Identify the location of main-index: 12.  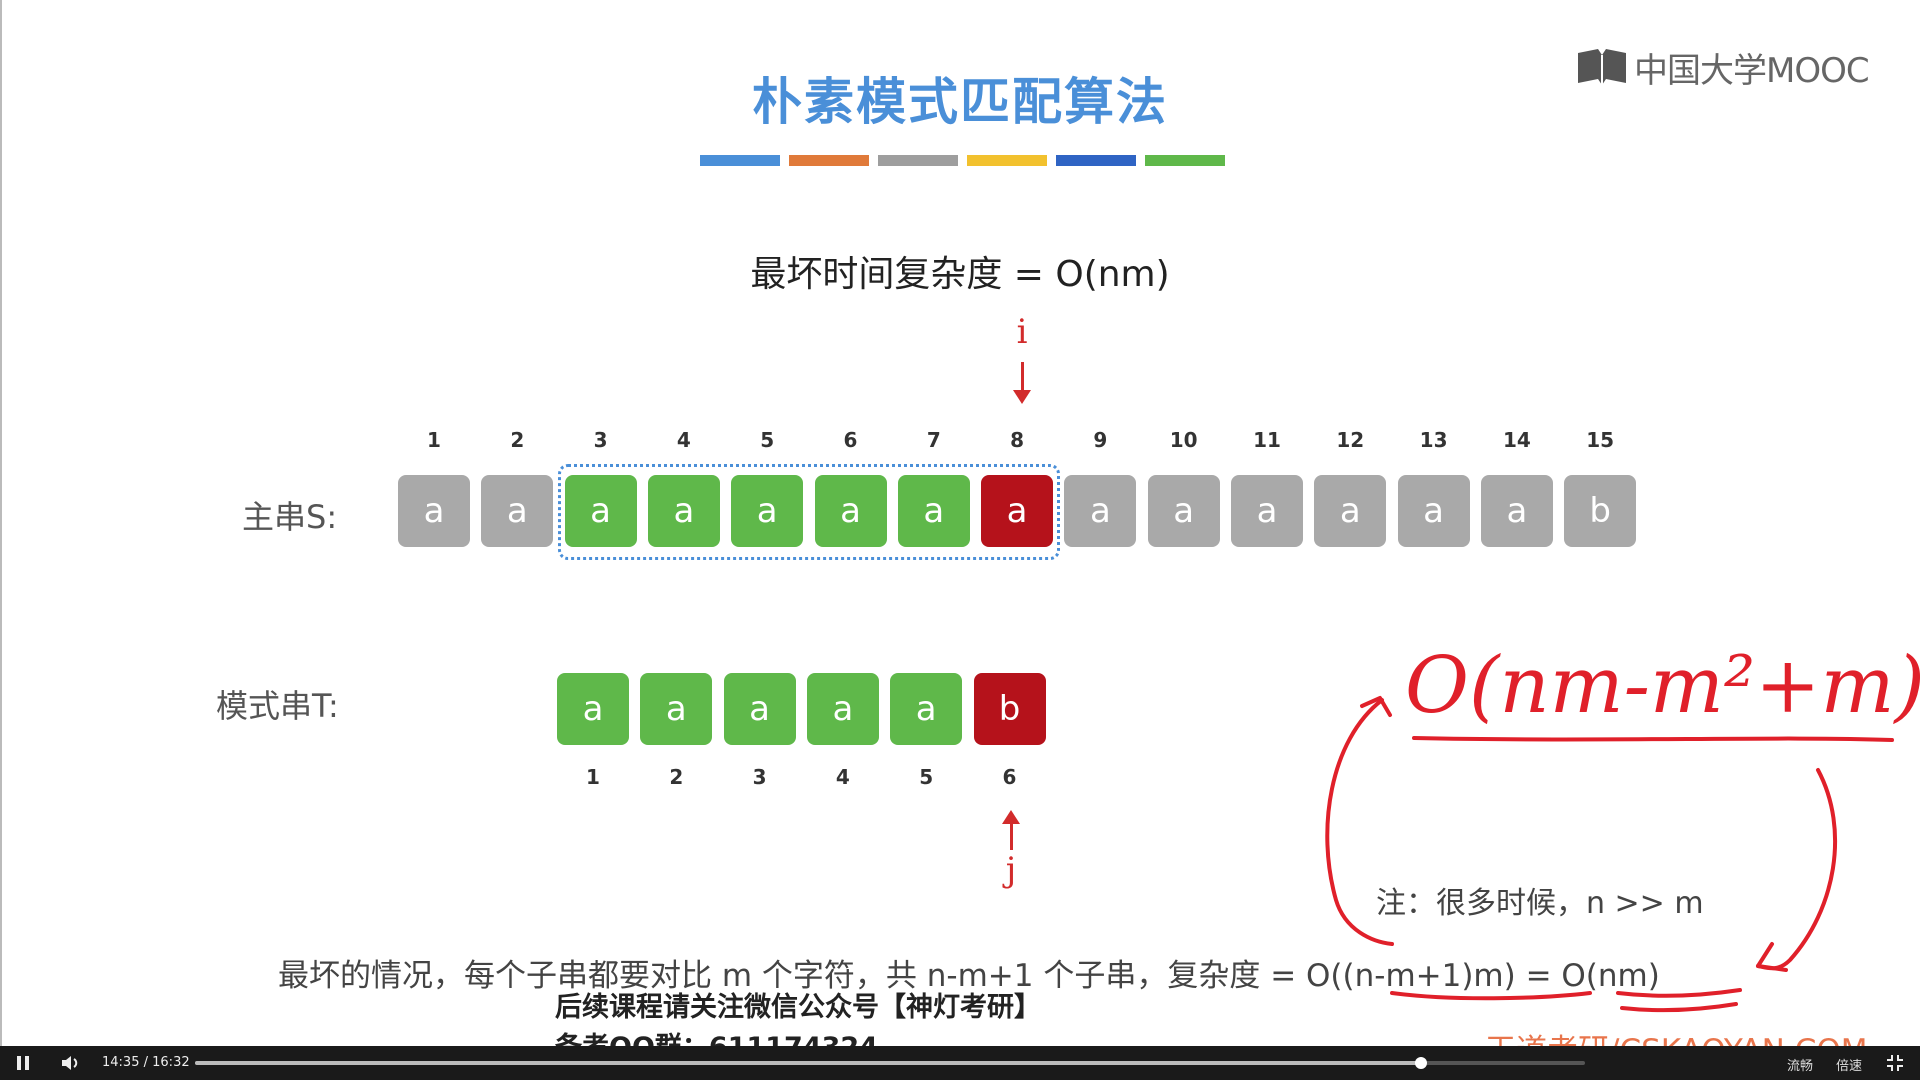
(1350, 440).